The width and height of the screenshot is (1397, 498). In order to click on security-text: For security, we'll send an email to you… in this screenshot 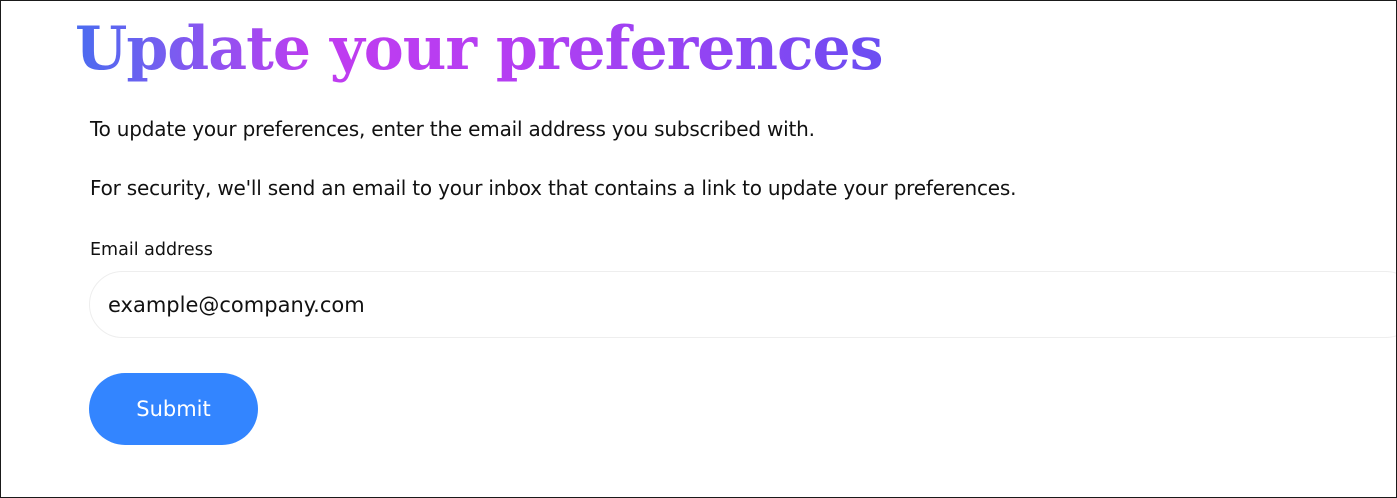, I will do `click(553, 188)`.